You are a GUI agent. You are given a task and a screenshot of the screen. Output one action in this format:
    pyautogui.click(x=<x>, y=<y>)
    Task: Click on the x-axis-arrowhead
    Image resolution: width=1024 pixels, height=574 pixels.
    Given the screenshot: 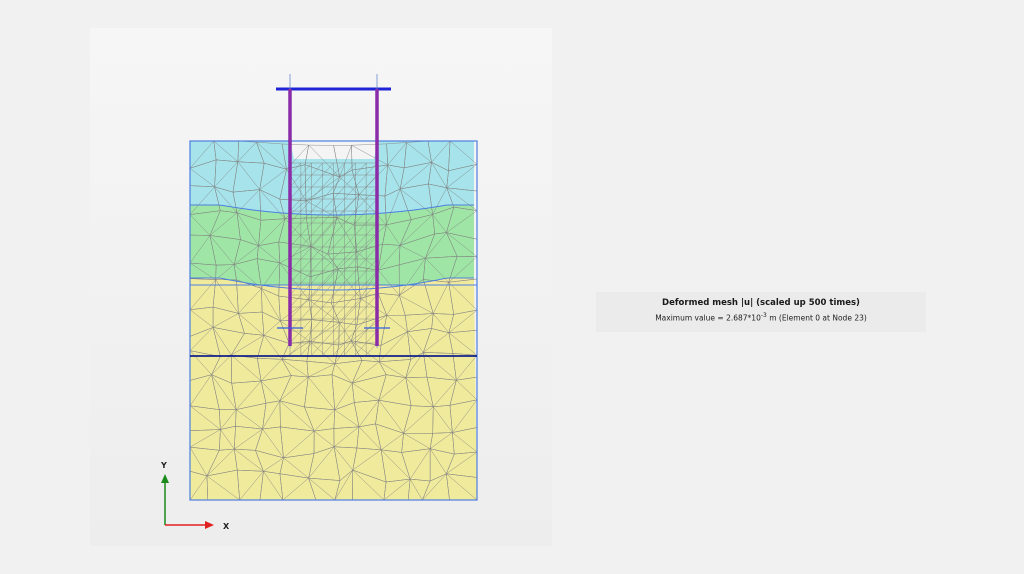 What is the action you would take?
    pyautogui.click(x=209, y=525)
    